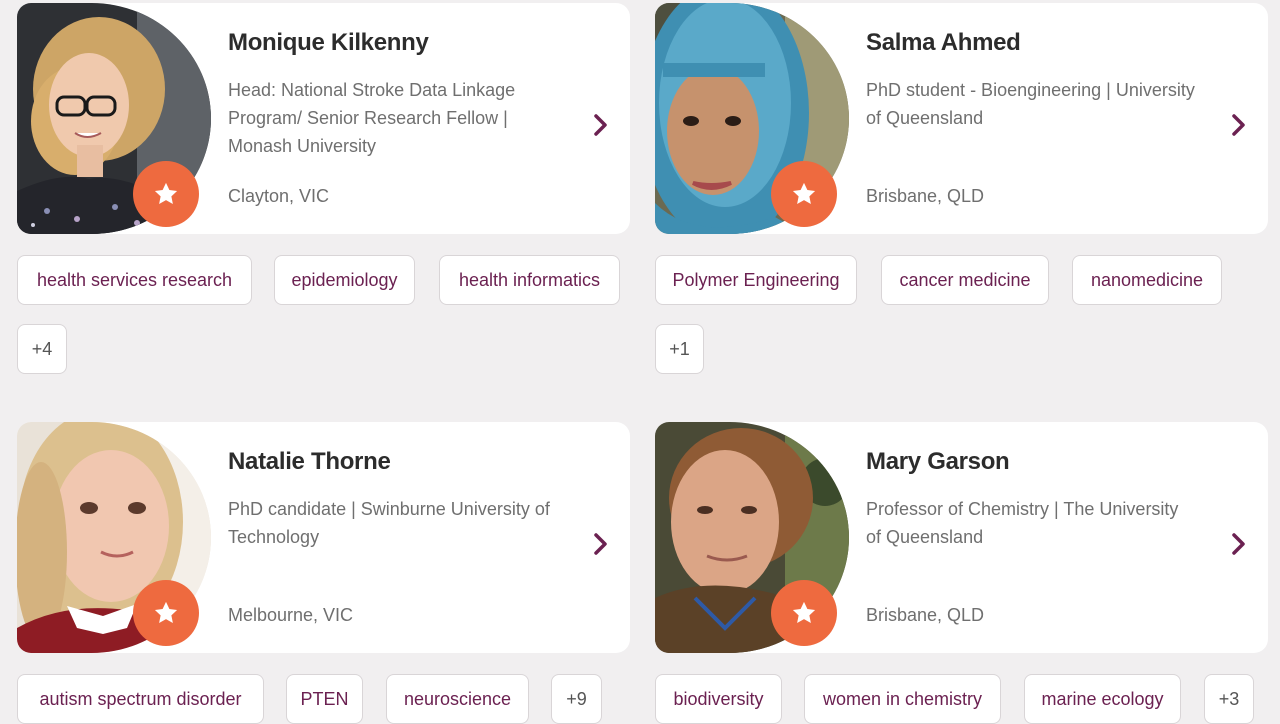 The height and width of the screenshot is (724, 1280). Describe the element at coordinates (324, 699) in the screenshot. I see `tag-chip: PTEN` at that location.